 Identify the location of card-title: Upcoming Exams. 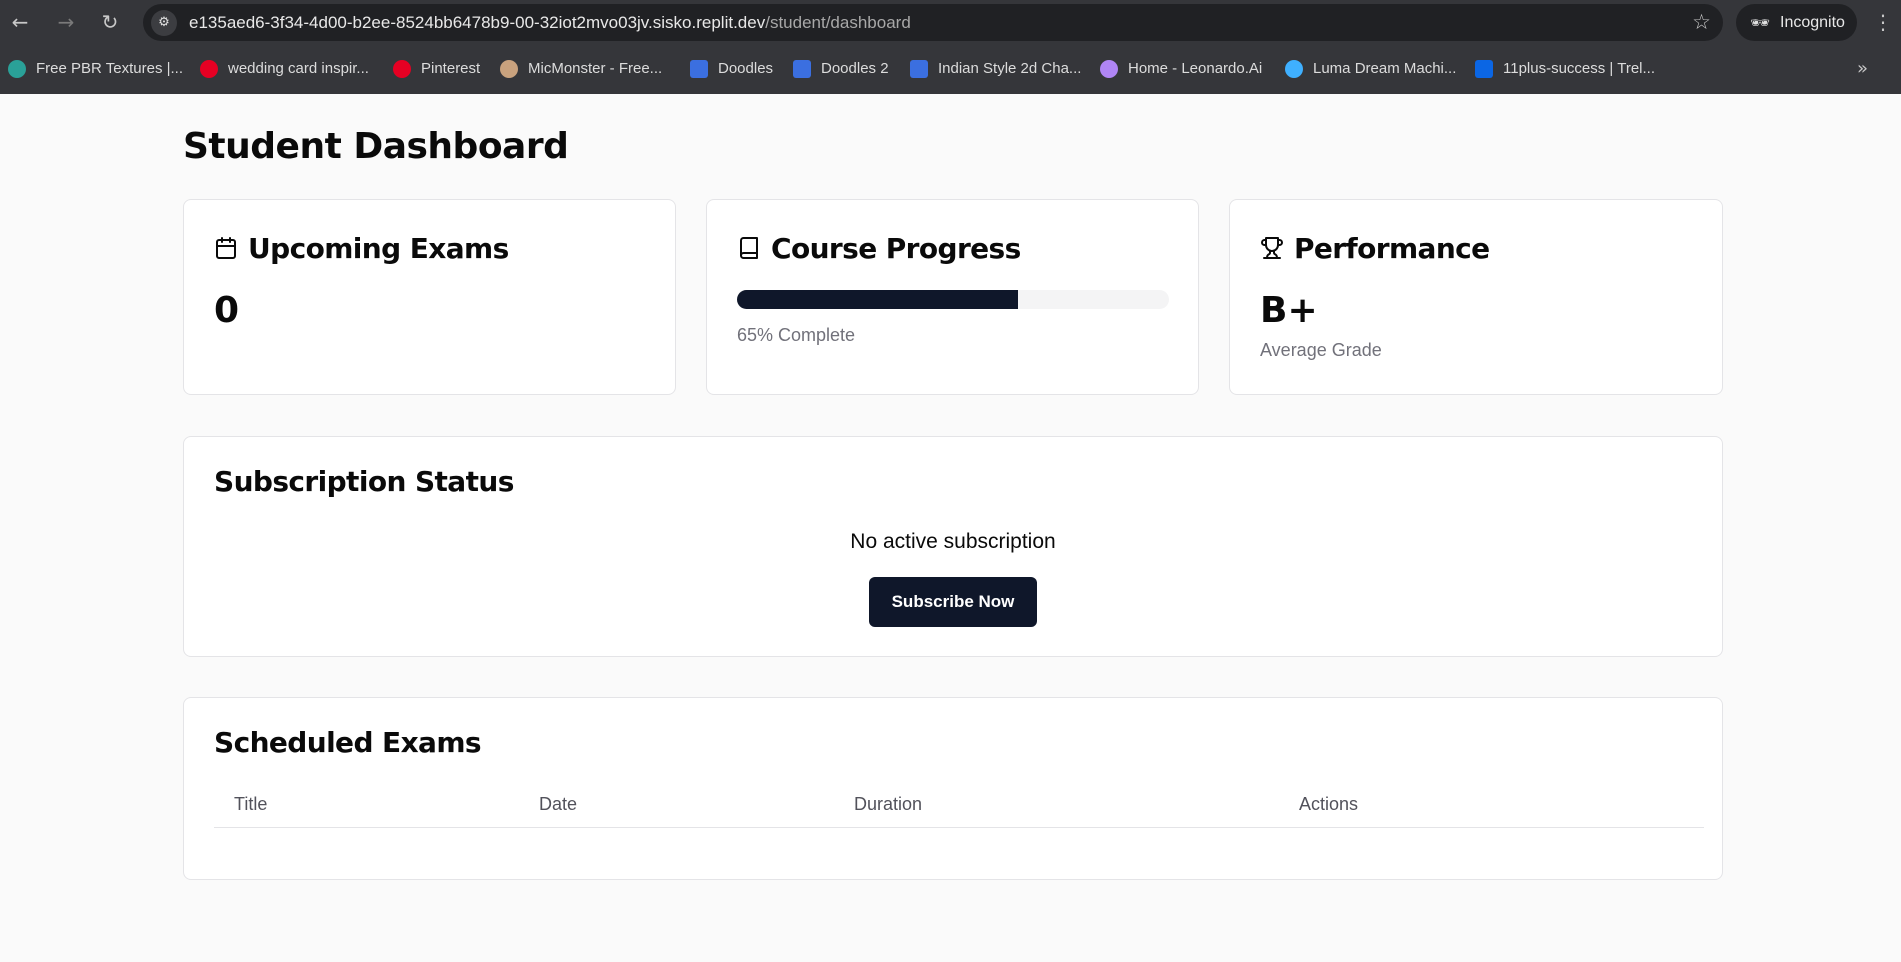
(378, 248).